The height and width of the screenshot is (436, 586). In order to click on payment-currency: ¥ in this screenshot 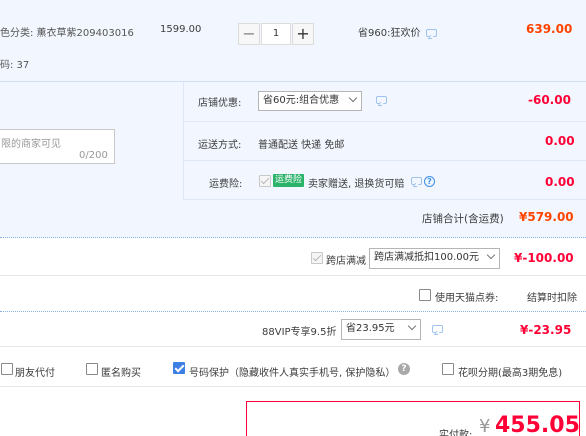, I will do `click(485, 426)`.